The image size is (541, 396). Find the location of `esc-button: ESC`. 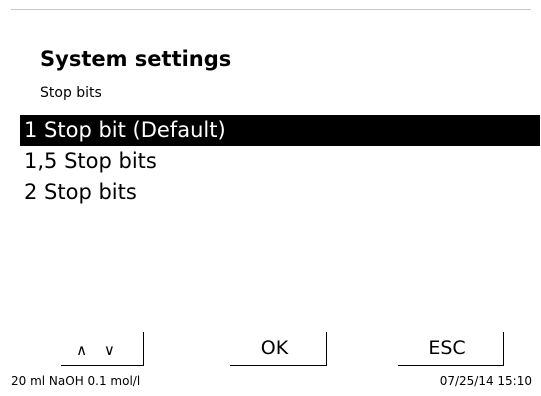

esc-button: ESC is located at coordinates (451, 349).